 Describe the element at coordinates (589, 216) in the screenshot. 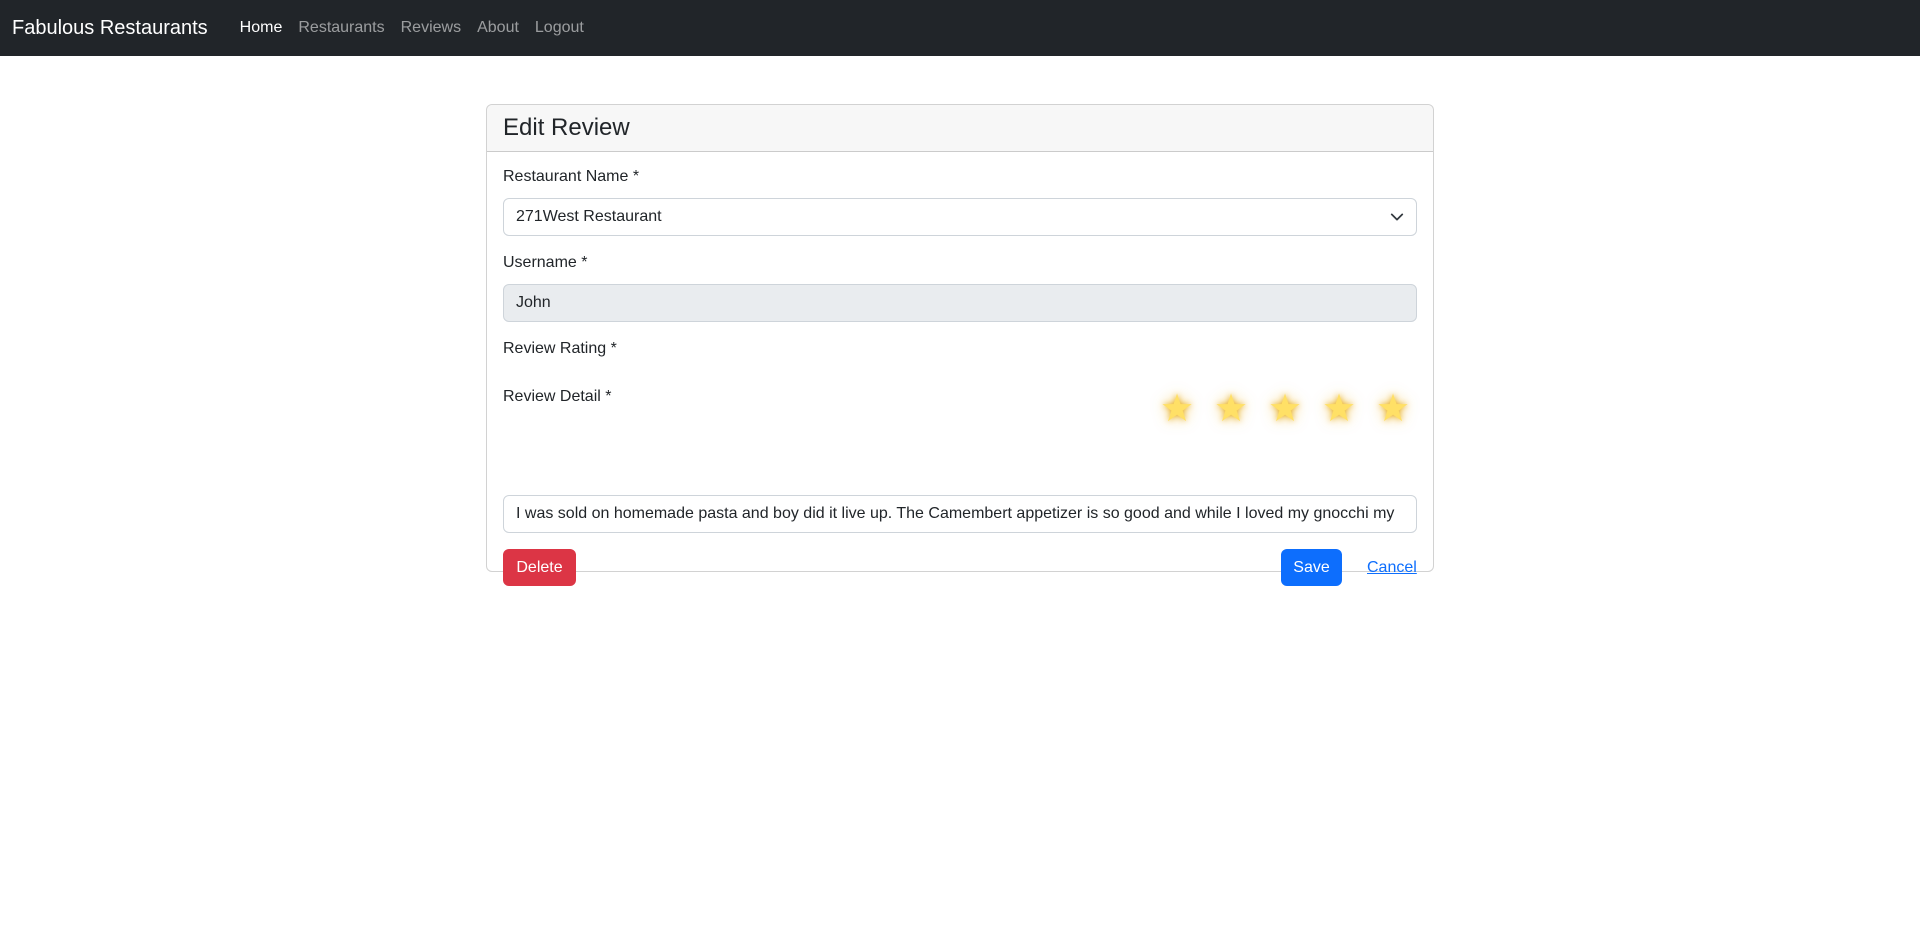

I see `restaurant-select-value: 271West Restaurant` at that location.